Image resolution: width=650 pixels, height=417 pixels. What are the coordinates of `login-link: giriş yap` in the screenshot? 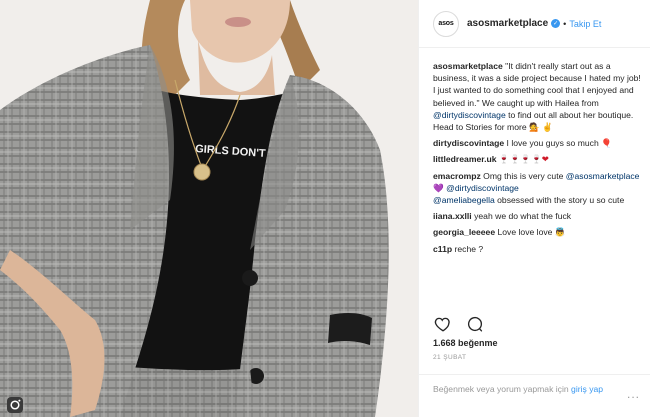 It's located at (587, 389).